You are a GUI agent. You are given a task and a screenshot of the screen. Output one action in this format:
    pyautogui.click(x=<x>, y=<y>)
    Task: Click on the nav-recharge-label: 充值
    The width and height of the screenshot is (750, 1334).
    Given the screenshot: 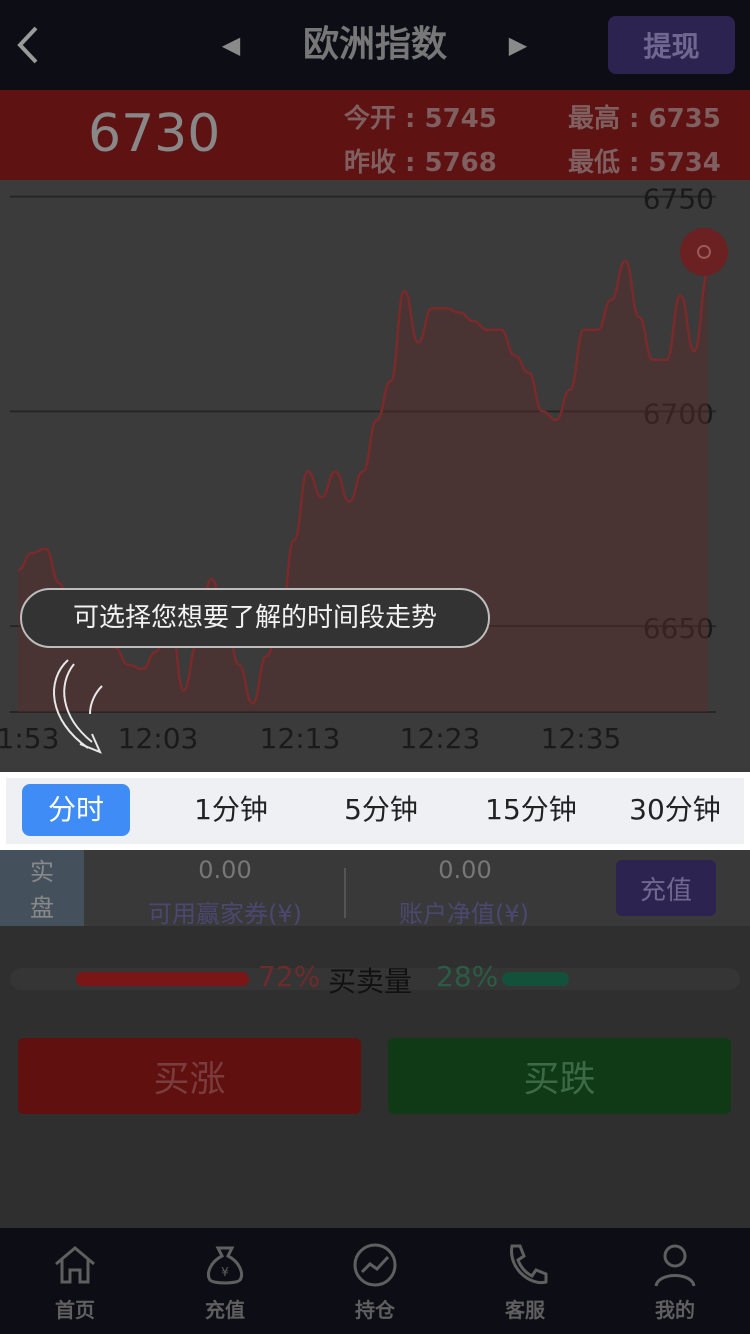 What is the action you would take?
    pyautogui.click(x=225, y=1310)
    